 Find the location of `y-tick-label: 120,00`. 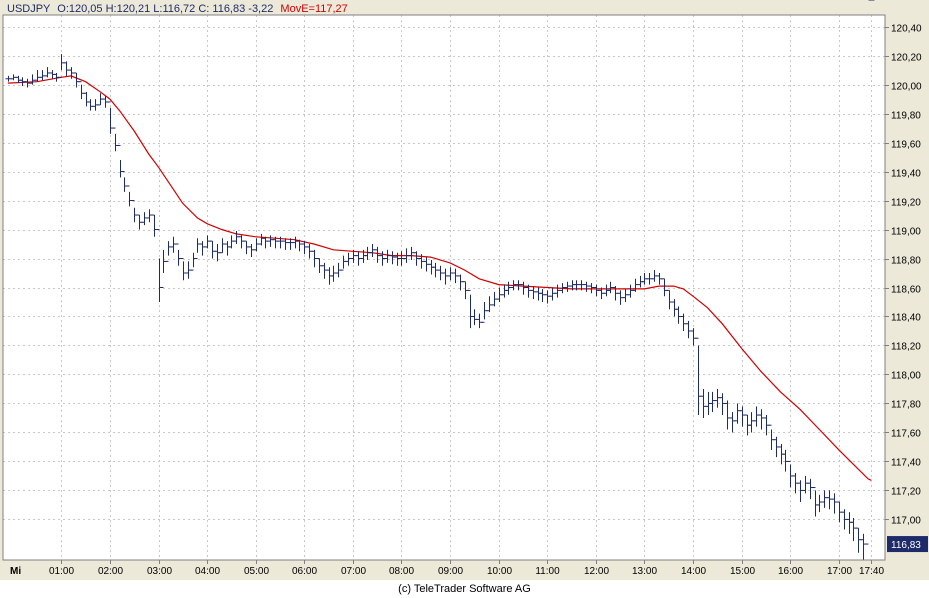

y-tick-label: 120,00 is located at coordinates (906, 87).